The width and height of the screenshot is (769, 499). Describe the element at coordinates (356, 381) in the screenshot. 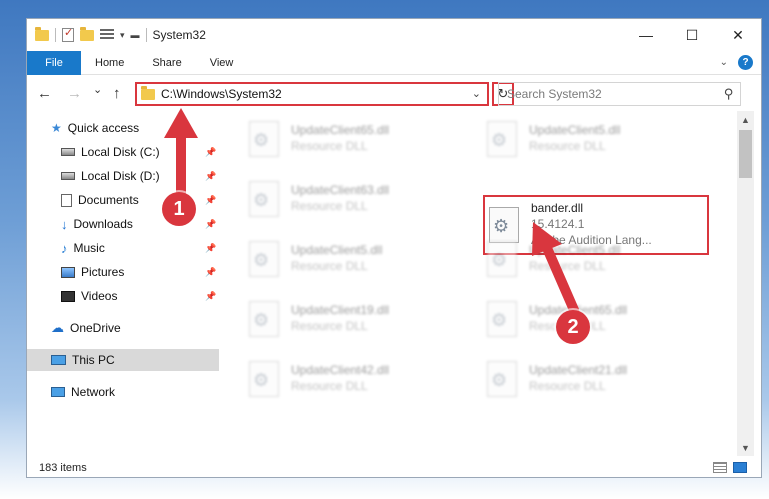

I see `file-item: UpdateClient42.dll Resource DLL` at that location.